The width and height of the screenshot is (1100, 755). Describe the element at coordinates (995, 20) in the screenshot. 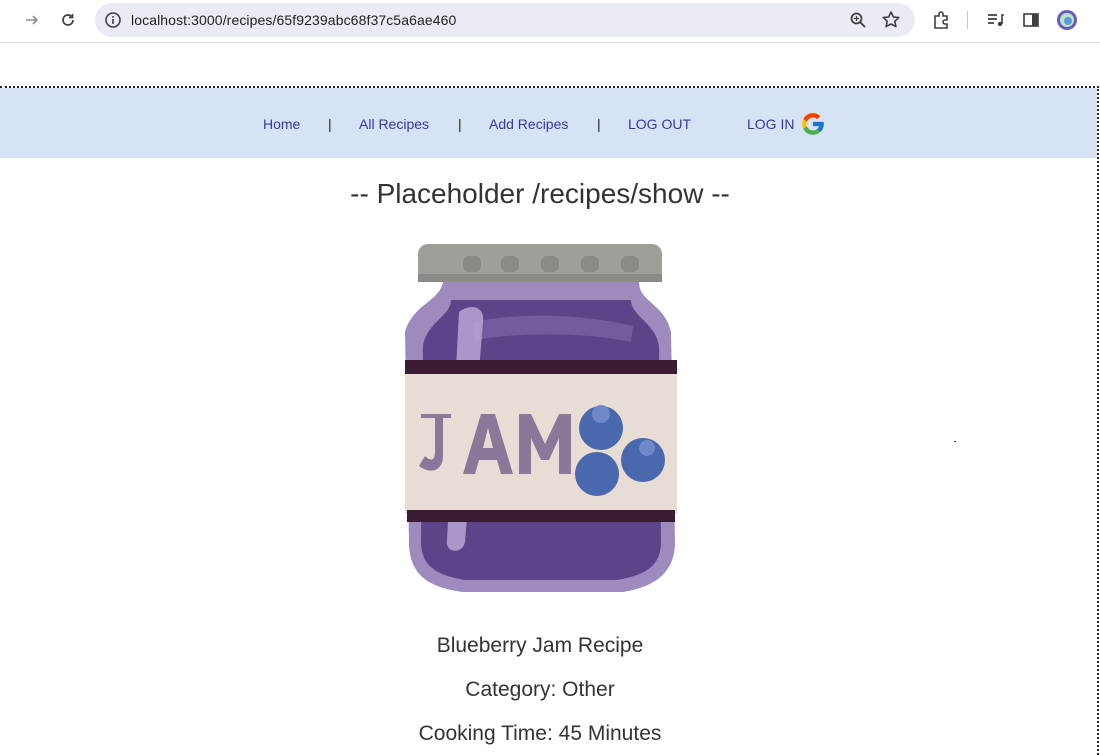

I see `reading-list-icon` at that location.